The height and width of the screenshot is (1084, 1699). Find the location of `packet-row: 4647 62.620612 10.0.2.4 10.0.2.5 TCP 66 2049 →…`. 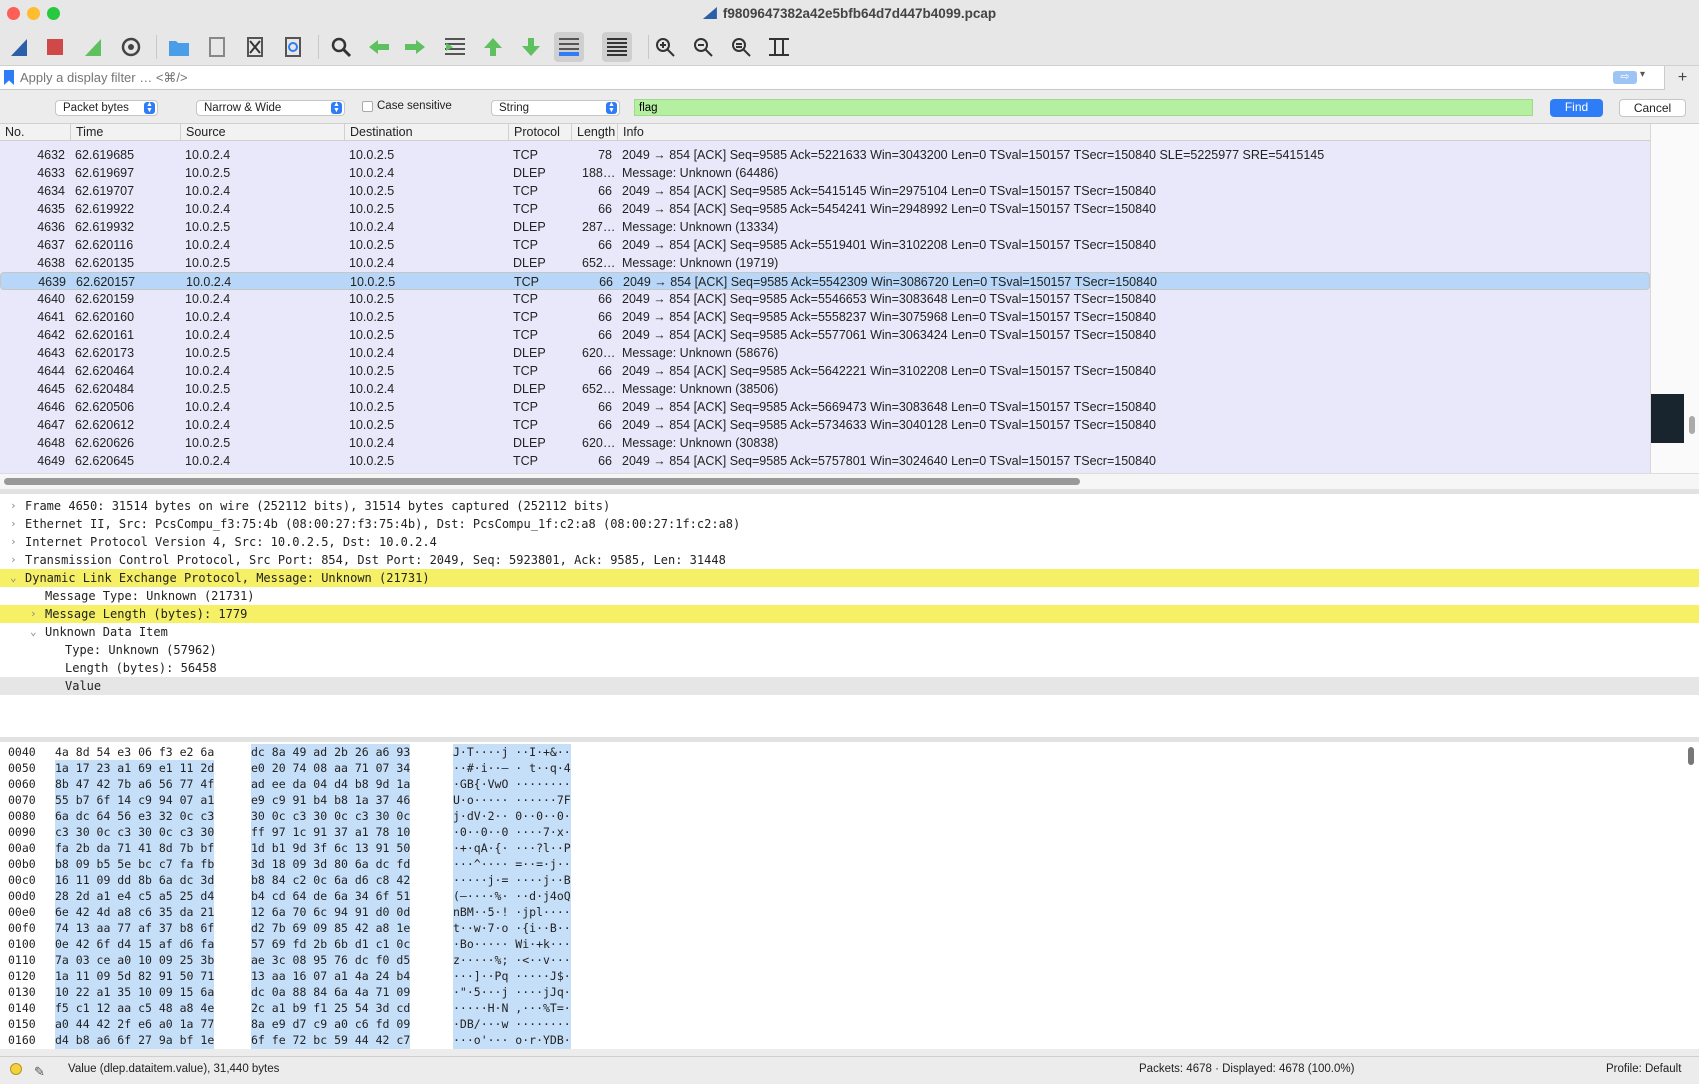

packet-row: 4647 62.620612 10.0.2.4 10.0.2.5 TCP 66 2049 →… is located at coordinates (825, 425).